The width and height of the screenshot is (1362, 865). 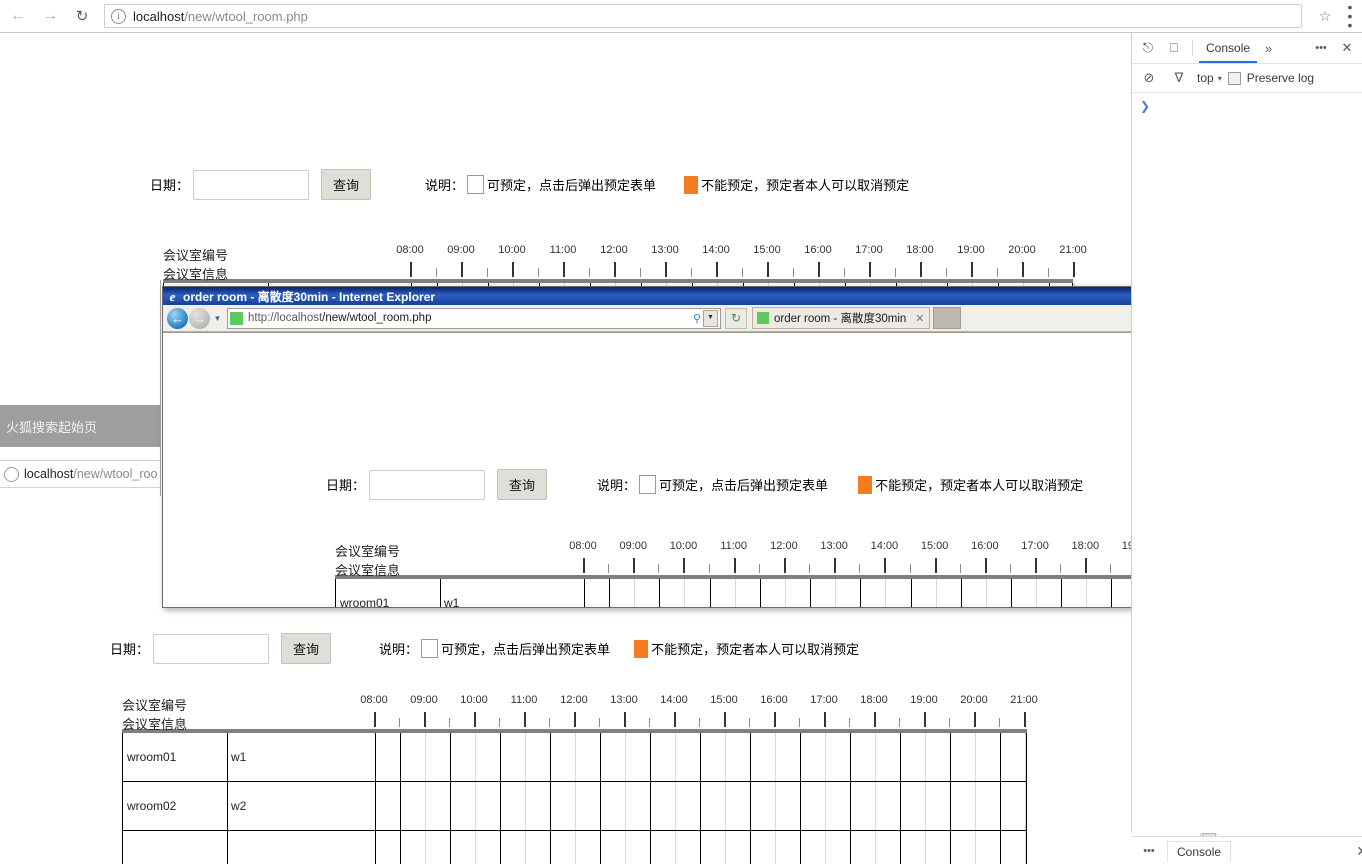 I want to click on preserve-log-checkbox, so click(x=1234, y=78).